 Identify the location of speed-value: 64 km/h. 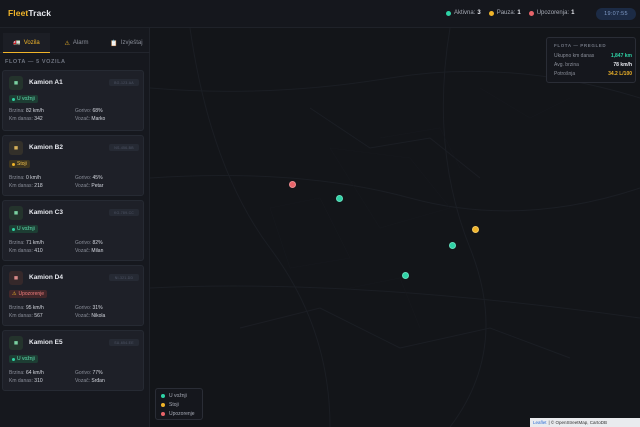
(34, 373).